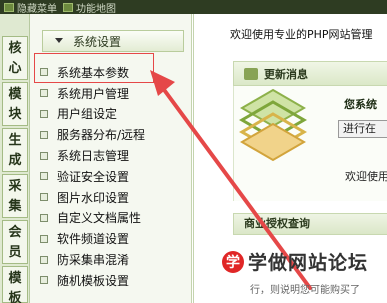 This screenshot has height=303, width=387. What do you see at coordinates (15, 104) in the screenshot?
I see `tab-module: 模块` at bounding box center [15, 104].